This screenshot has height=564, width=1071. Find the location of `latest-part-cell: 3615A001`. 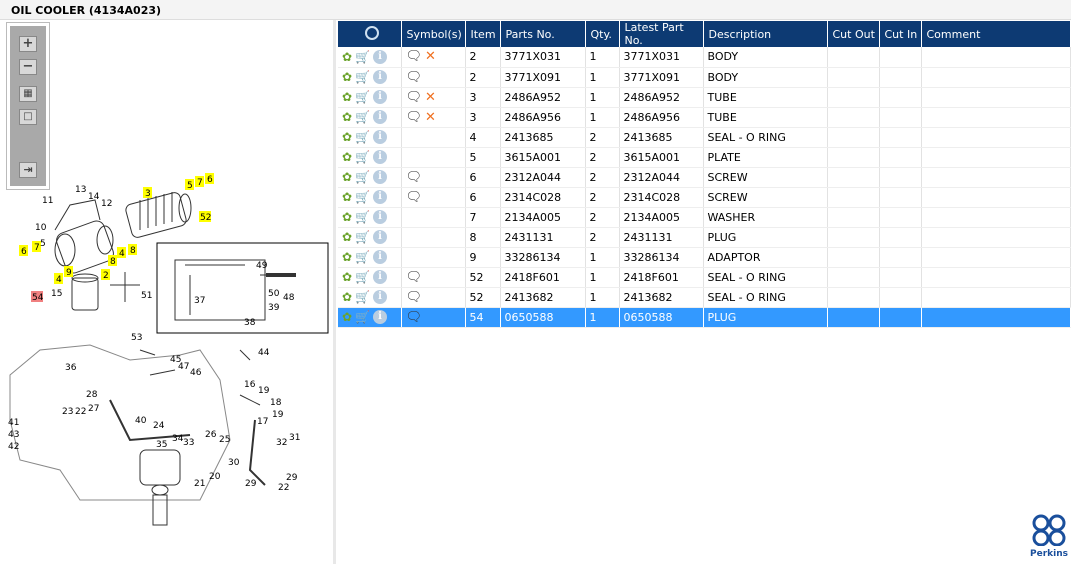

latest-part-cell: 3615A001 is located at coordinates (661, 157).